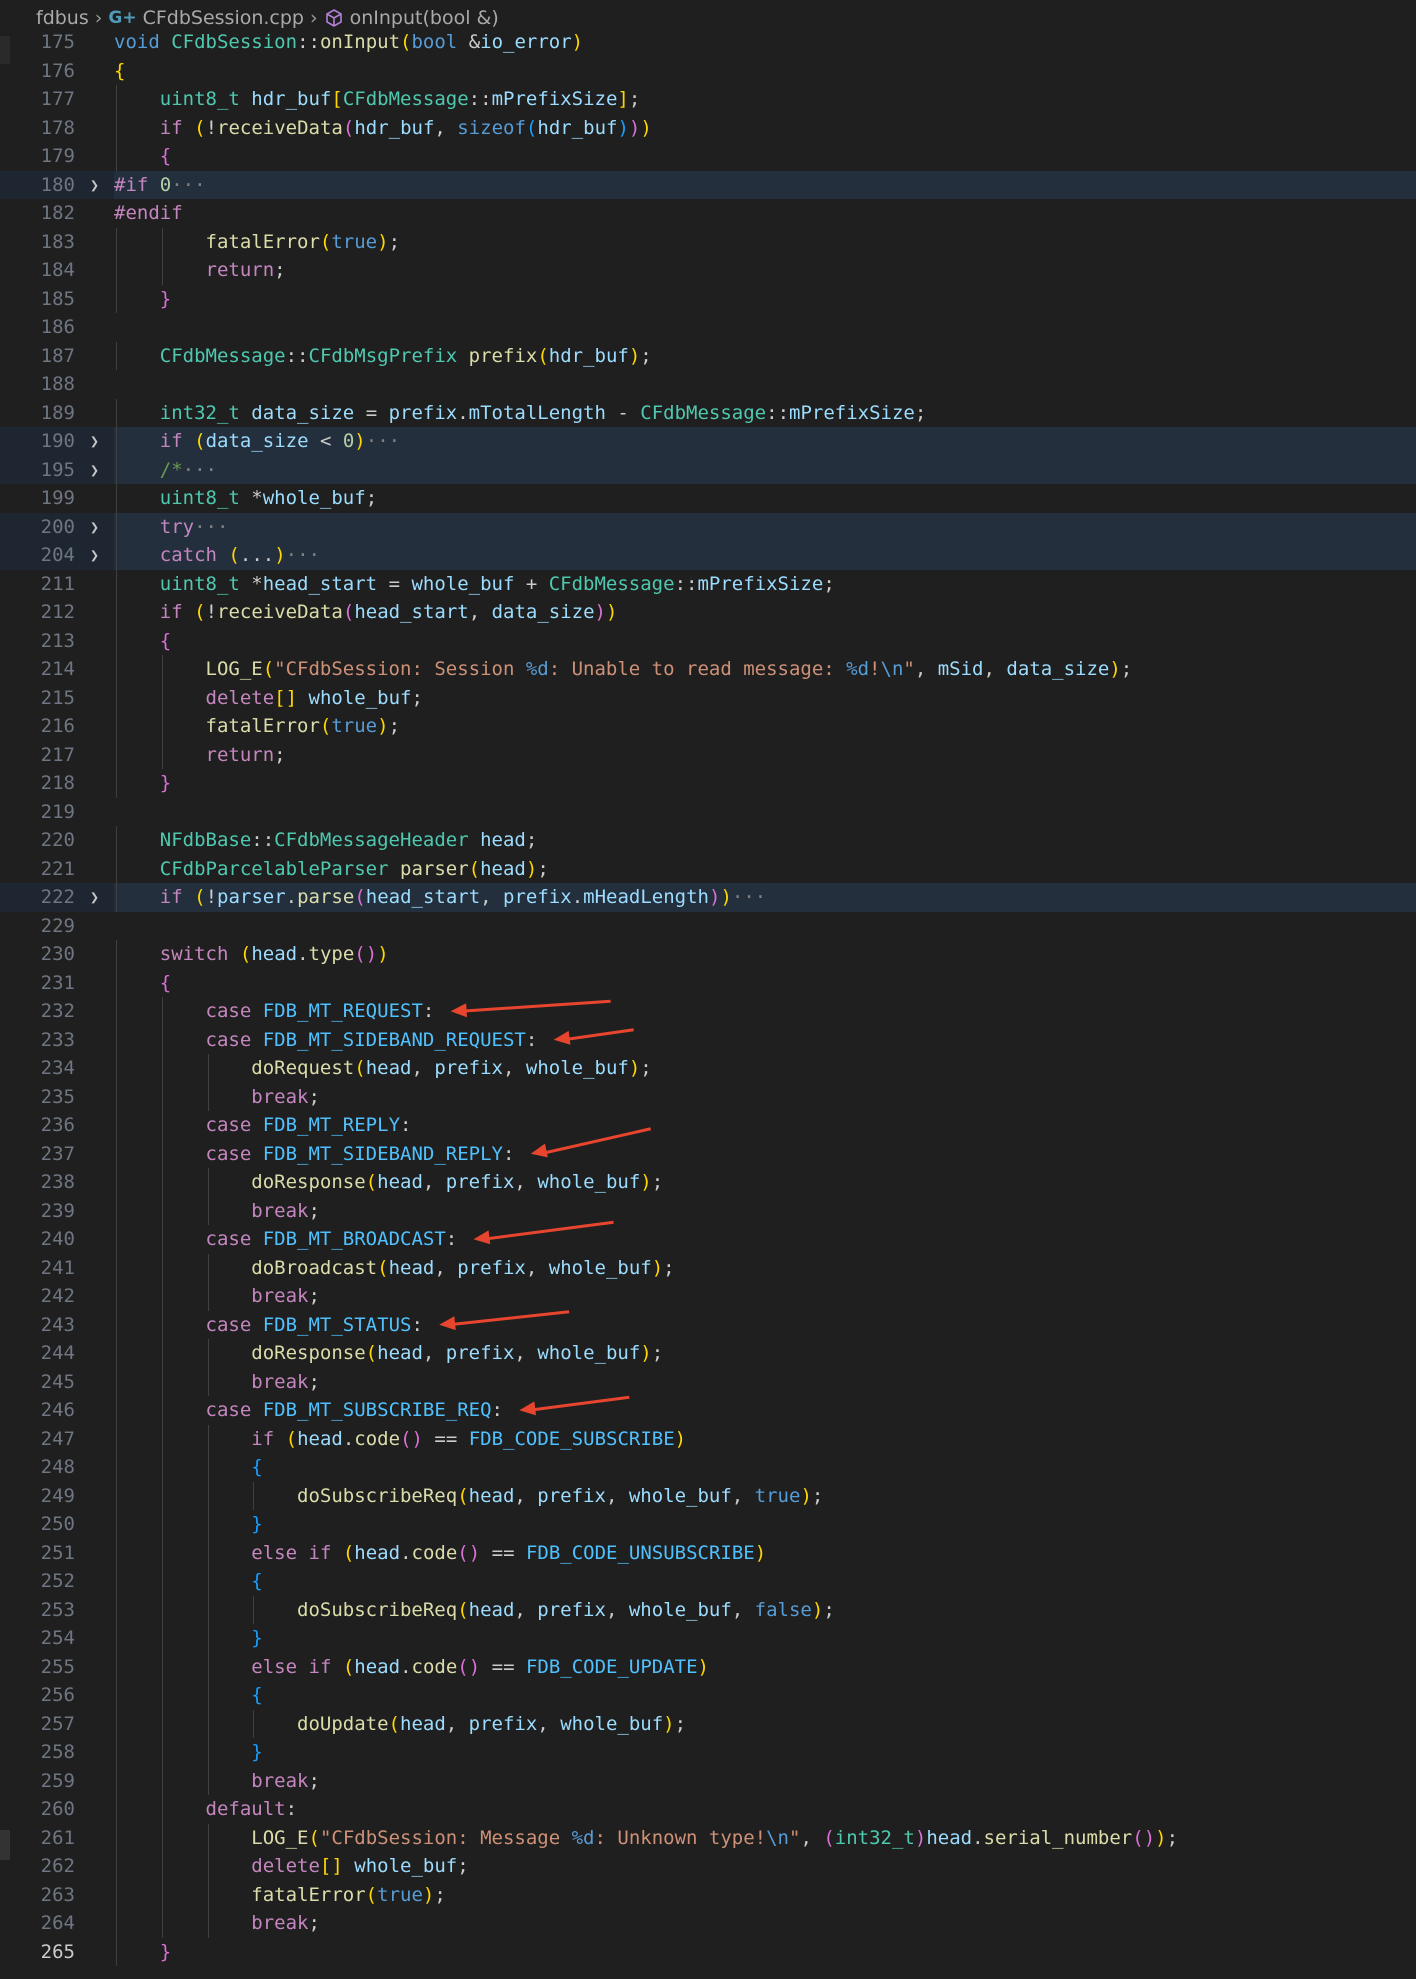 The image size is (1416, 1979). Describe the element at coordinates (223, 18) in the screenshot. I see `breadcrumb-file: CFdbSession.cpp` at that location.